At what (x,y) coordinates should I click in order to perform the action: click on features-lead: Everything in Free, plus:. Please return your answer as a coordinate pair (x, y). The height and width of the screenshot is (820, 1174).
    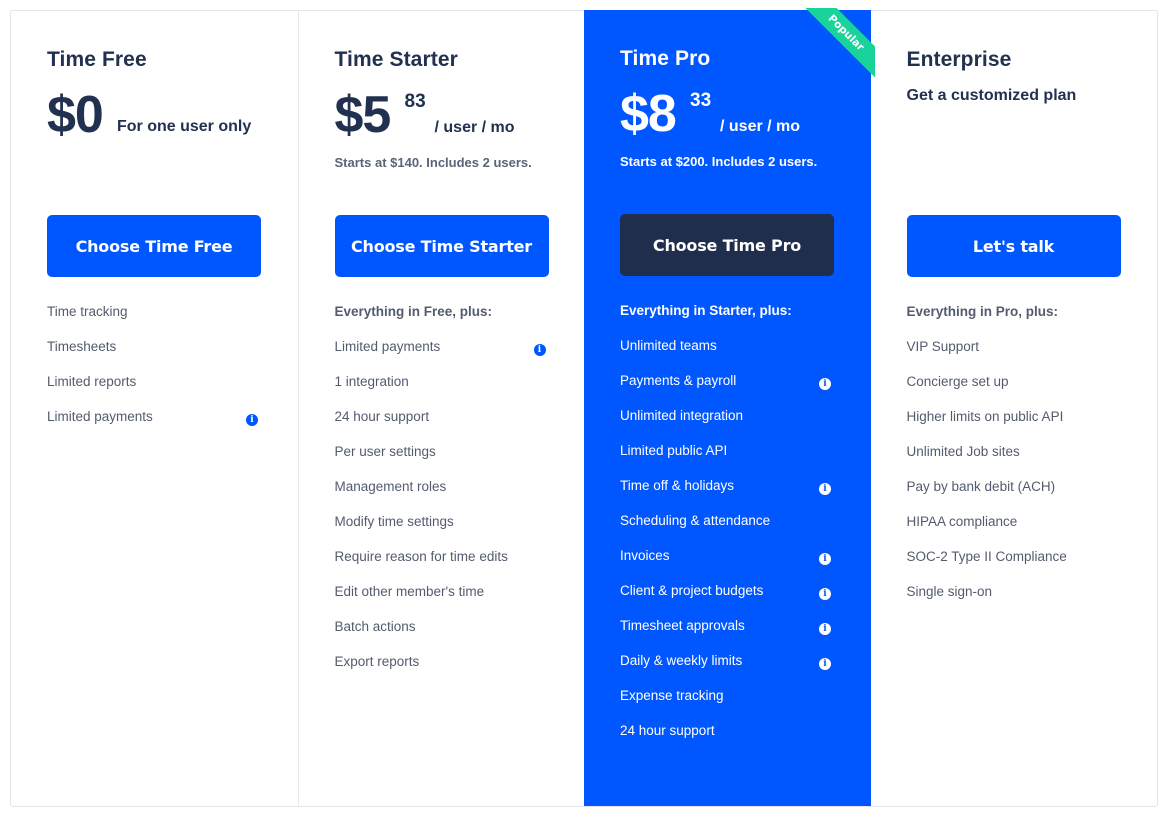
    Looking at the image, I should click on (413, 311).